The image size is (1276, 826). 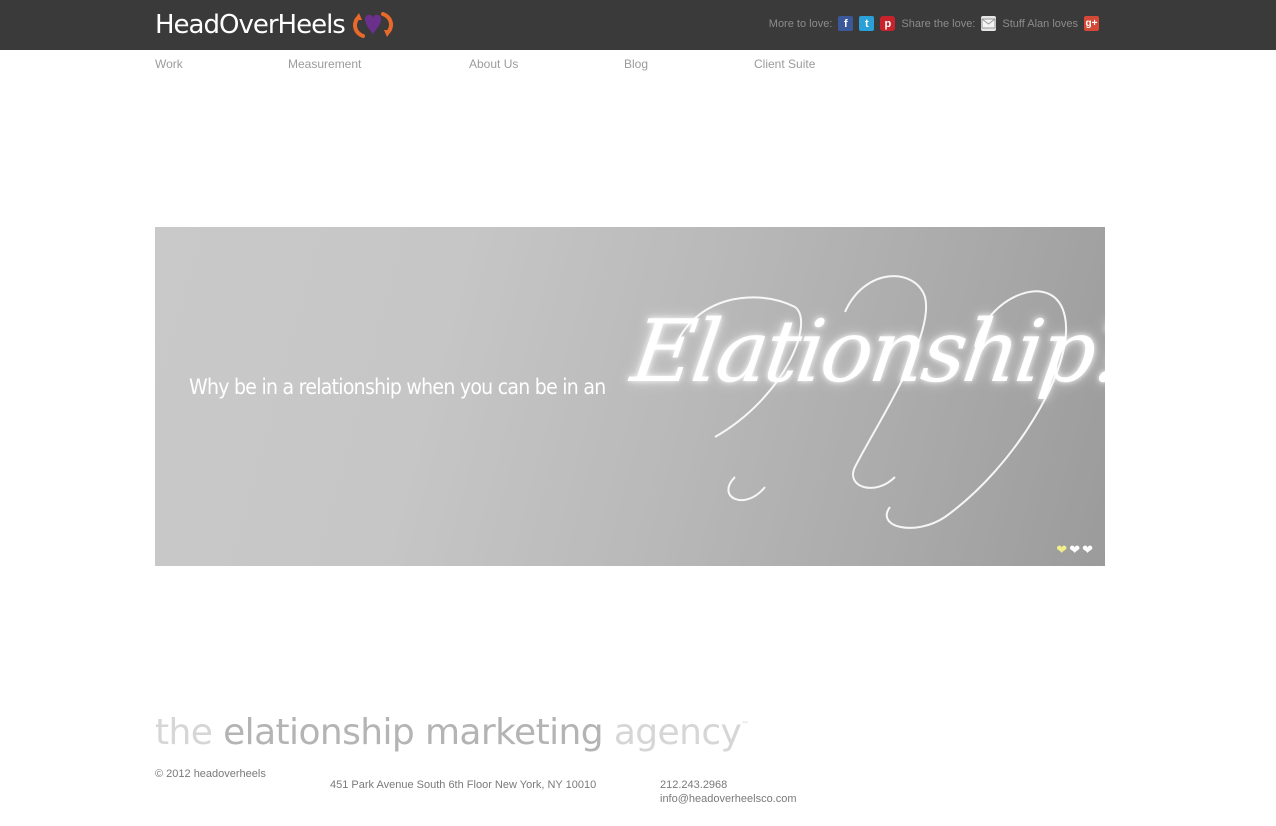 What do you see at coordinates (846, 23) in the screenshot?
I see `facebook-icon: f` at bounding box center [846, 23].